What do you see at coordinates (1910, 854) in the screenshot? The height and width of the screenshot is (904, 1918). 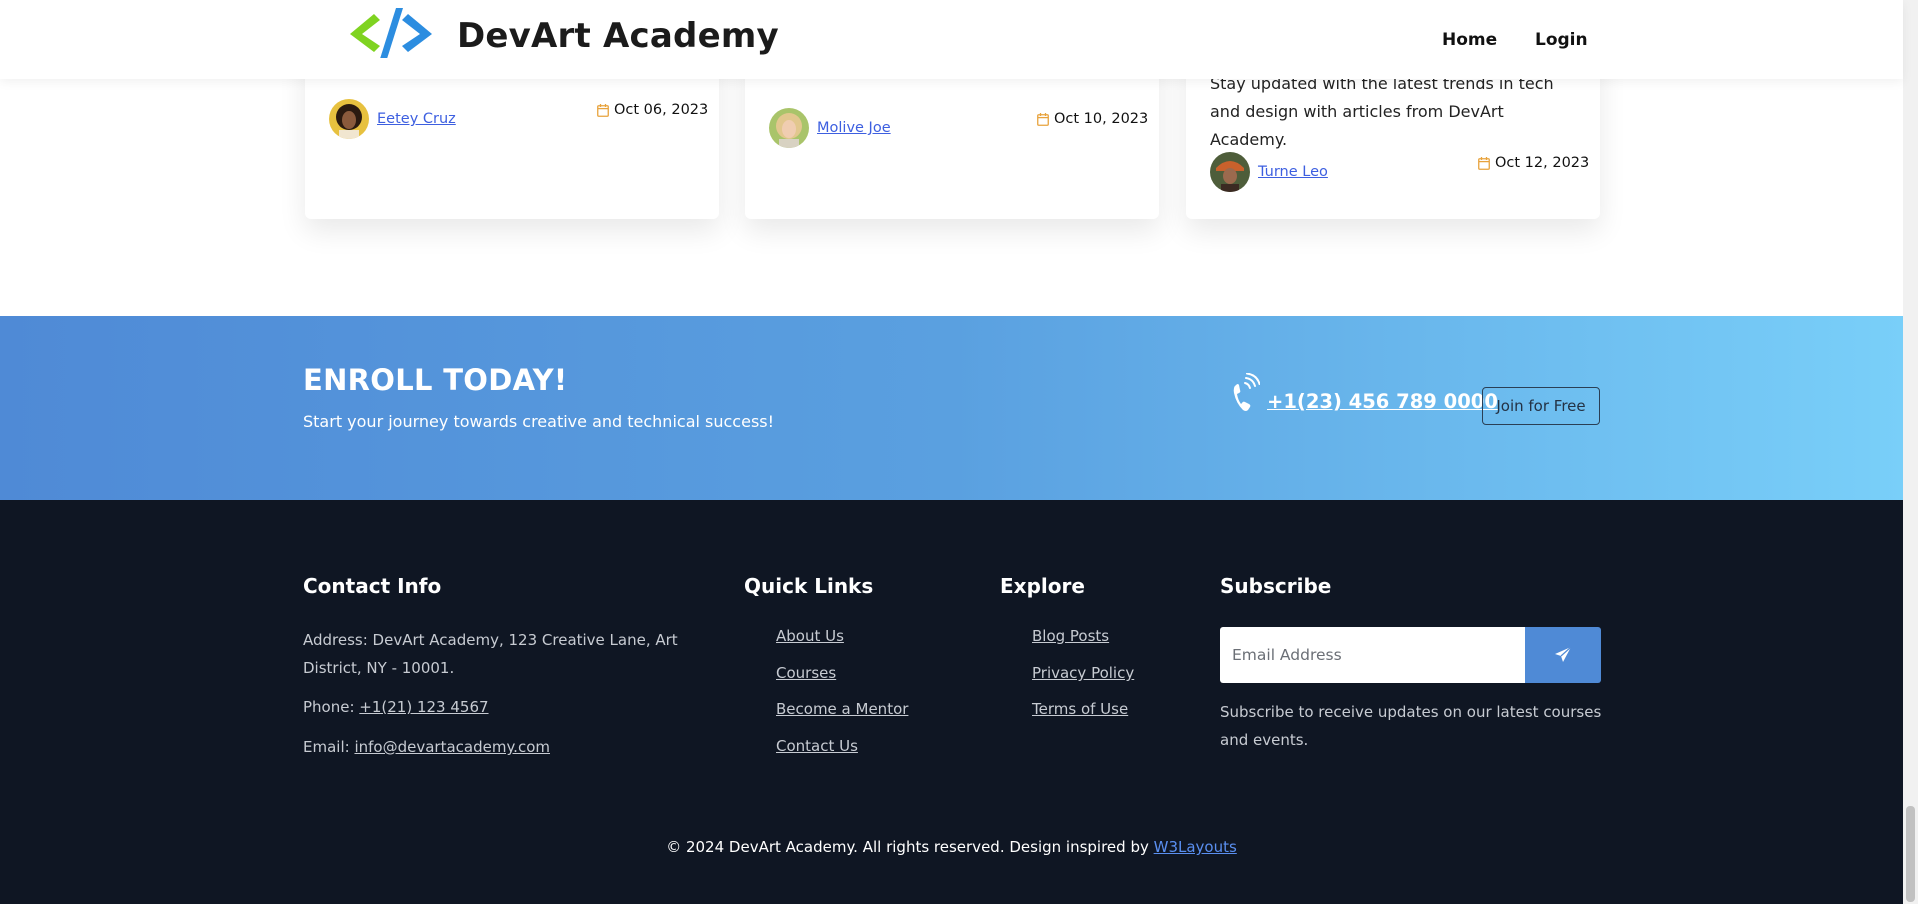 I see `scrollbar-thumb` at bounding box center [1910, 854].